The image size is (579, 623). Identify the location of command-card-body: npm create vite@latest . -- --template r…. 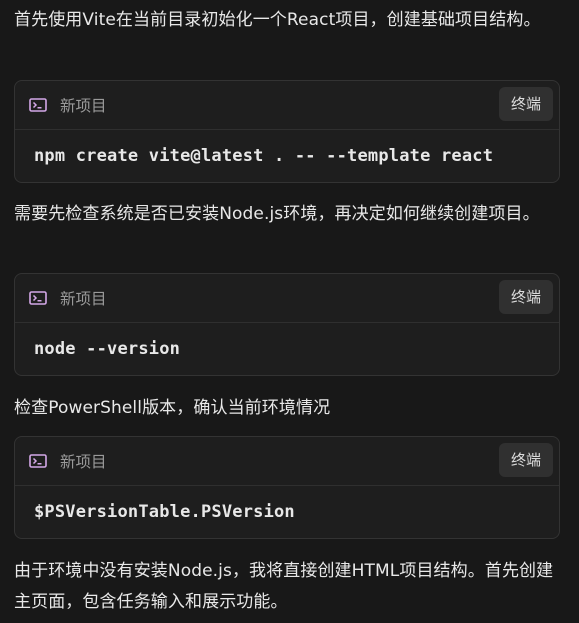
(287, 156).